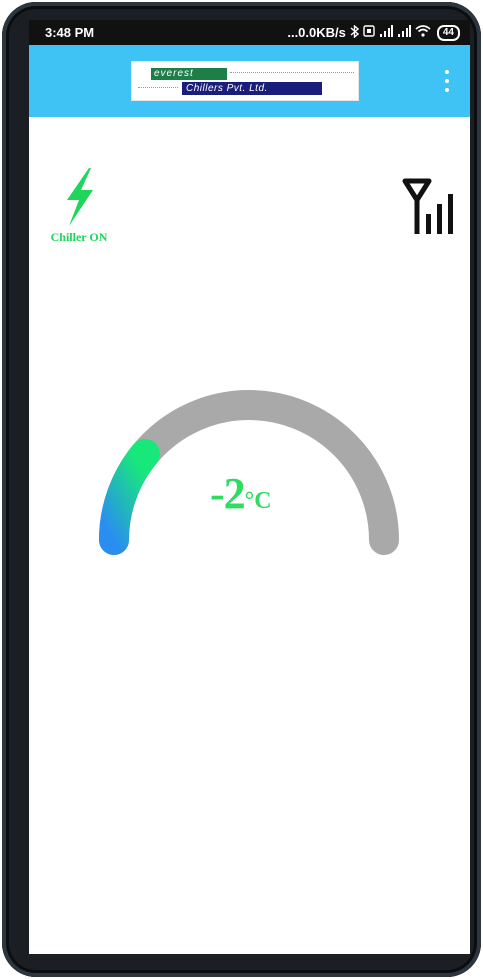  Describe the element at coordinates (427, 206) in the screenshot. I see `signal-antenna-icon` at that location.